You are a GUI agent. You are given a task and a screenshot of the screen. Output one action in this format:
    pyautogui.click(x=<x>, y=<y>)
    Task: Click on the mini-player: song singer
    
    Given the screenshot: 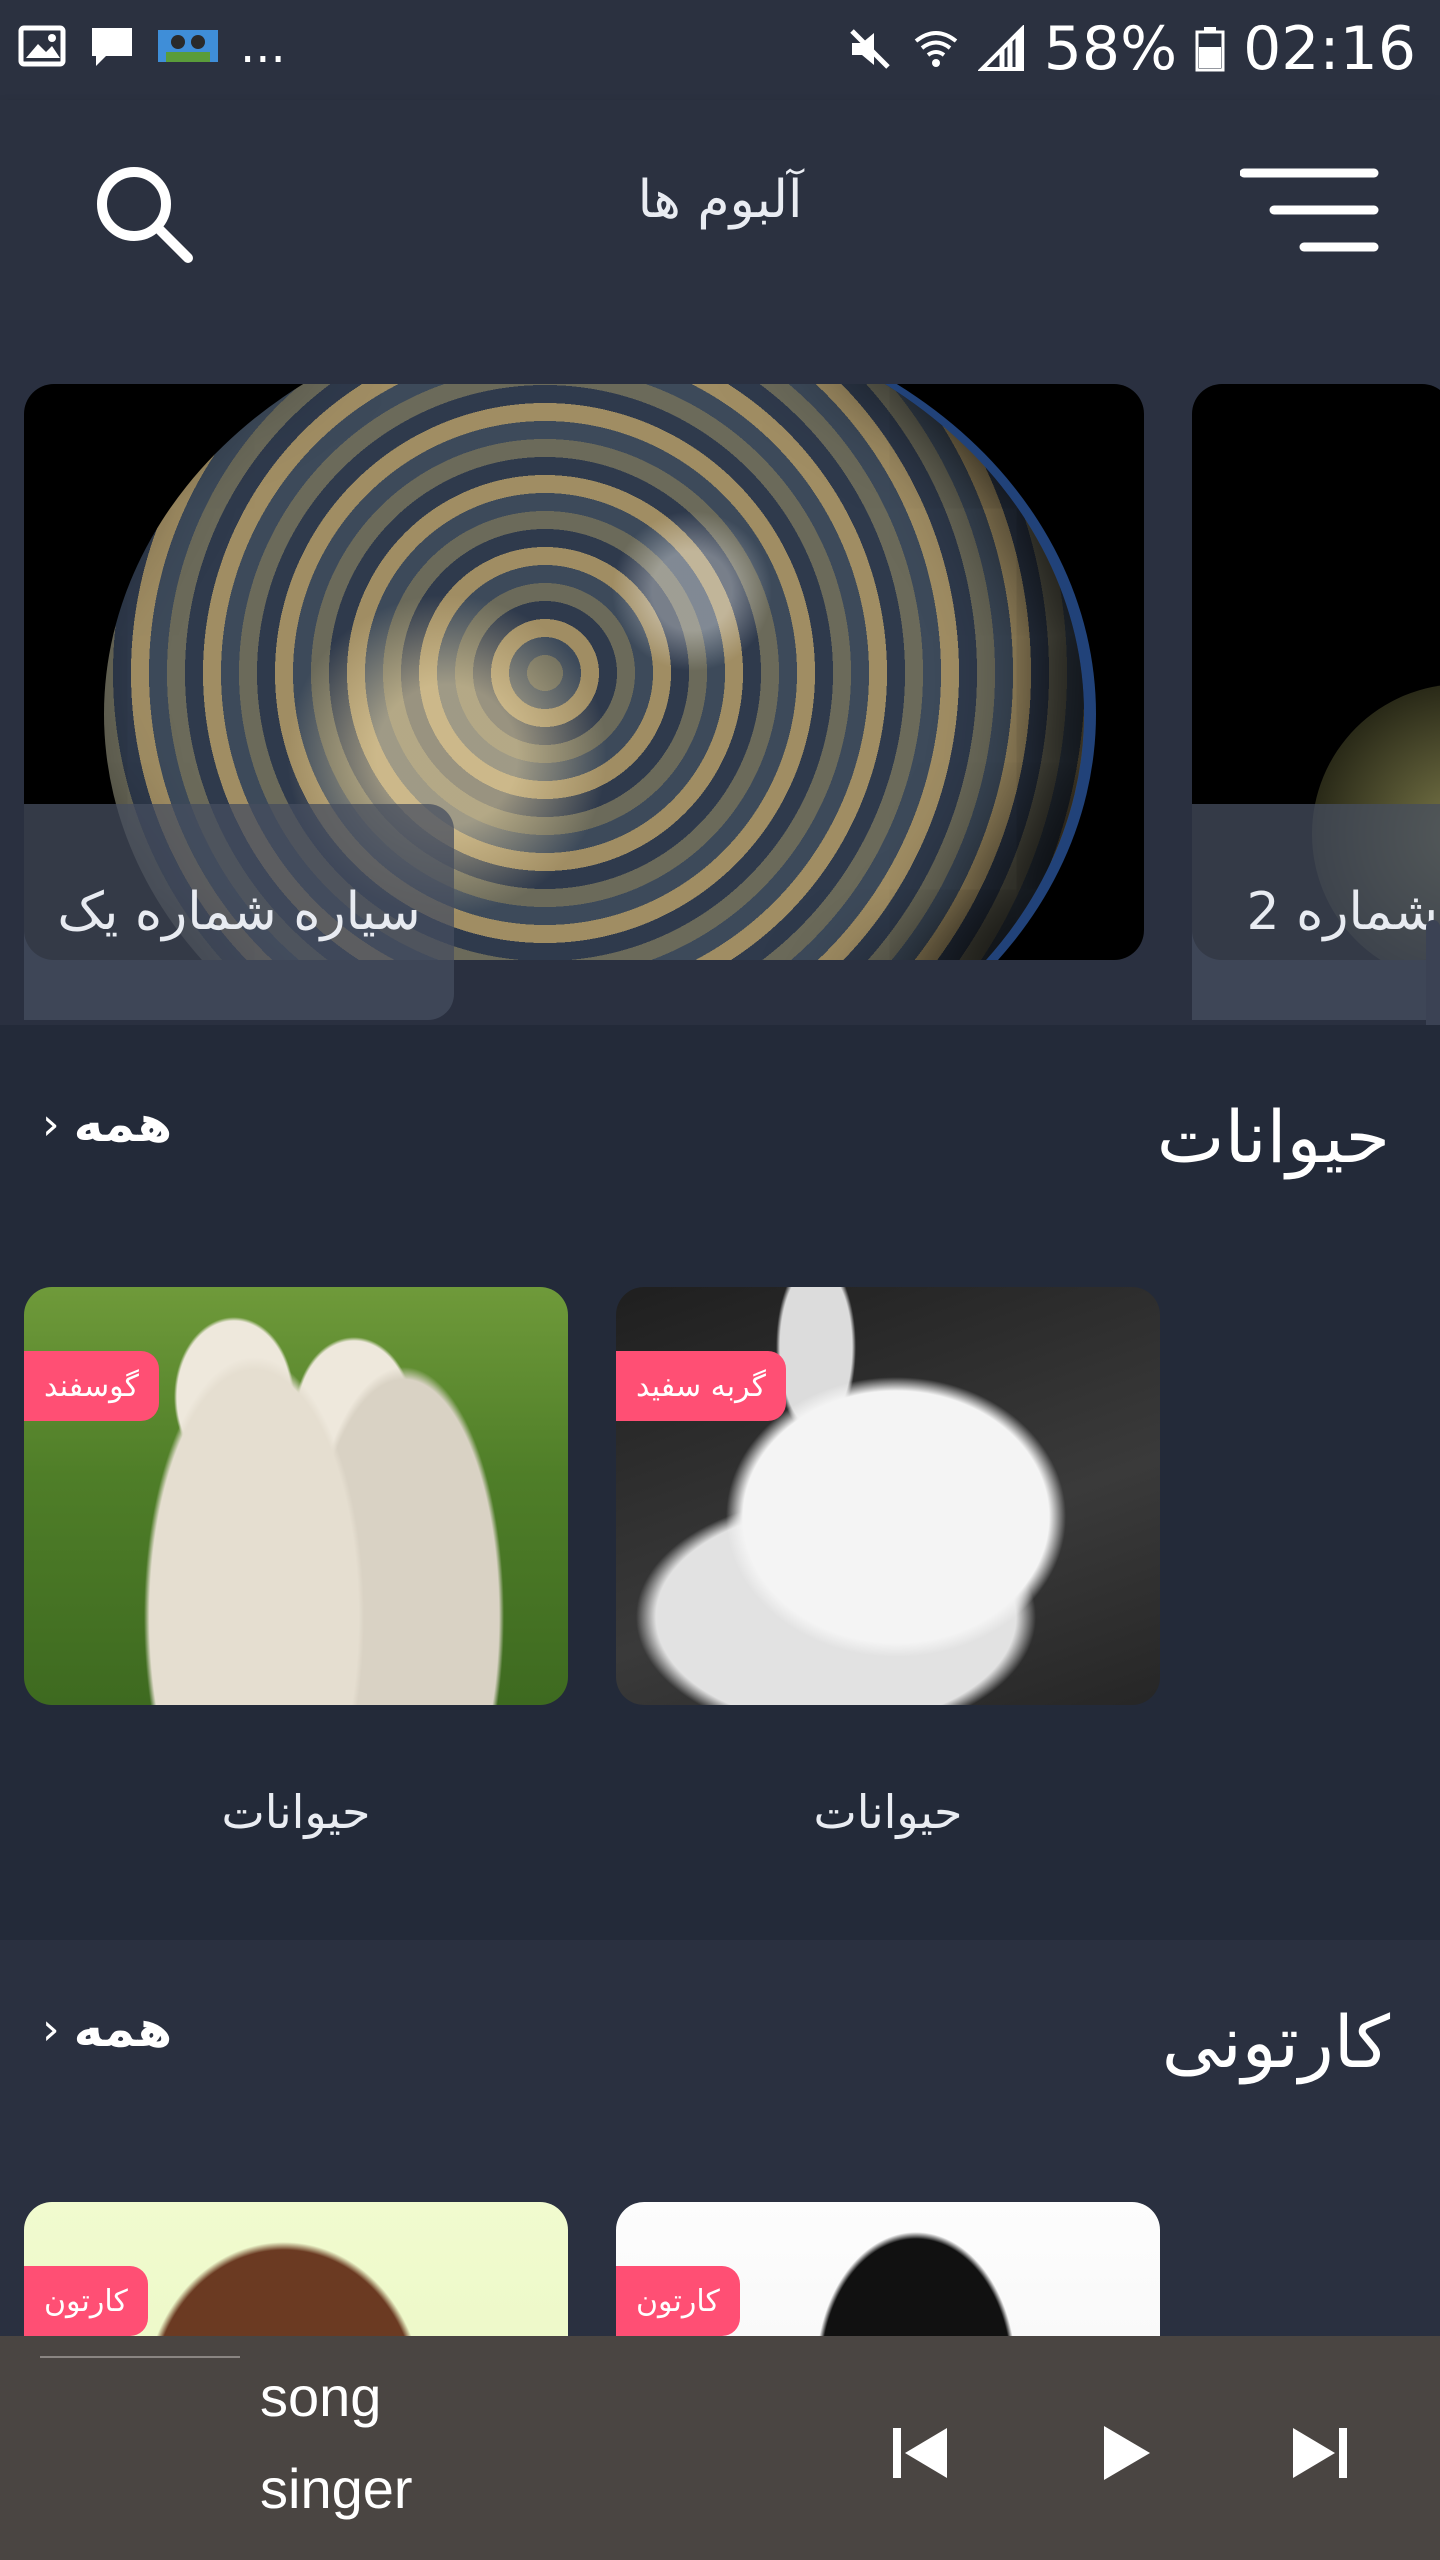 What is the action you would take?
    pyautogui.click(x=720, y=2448)
    